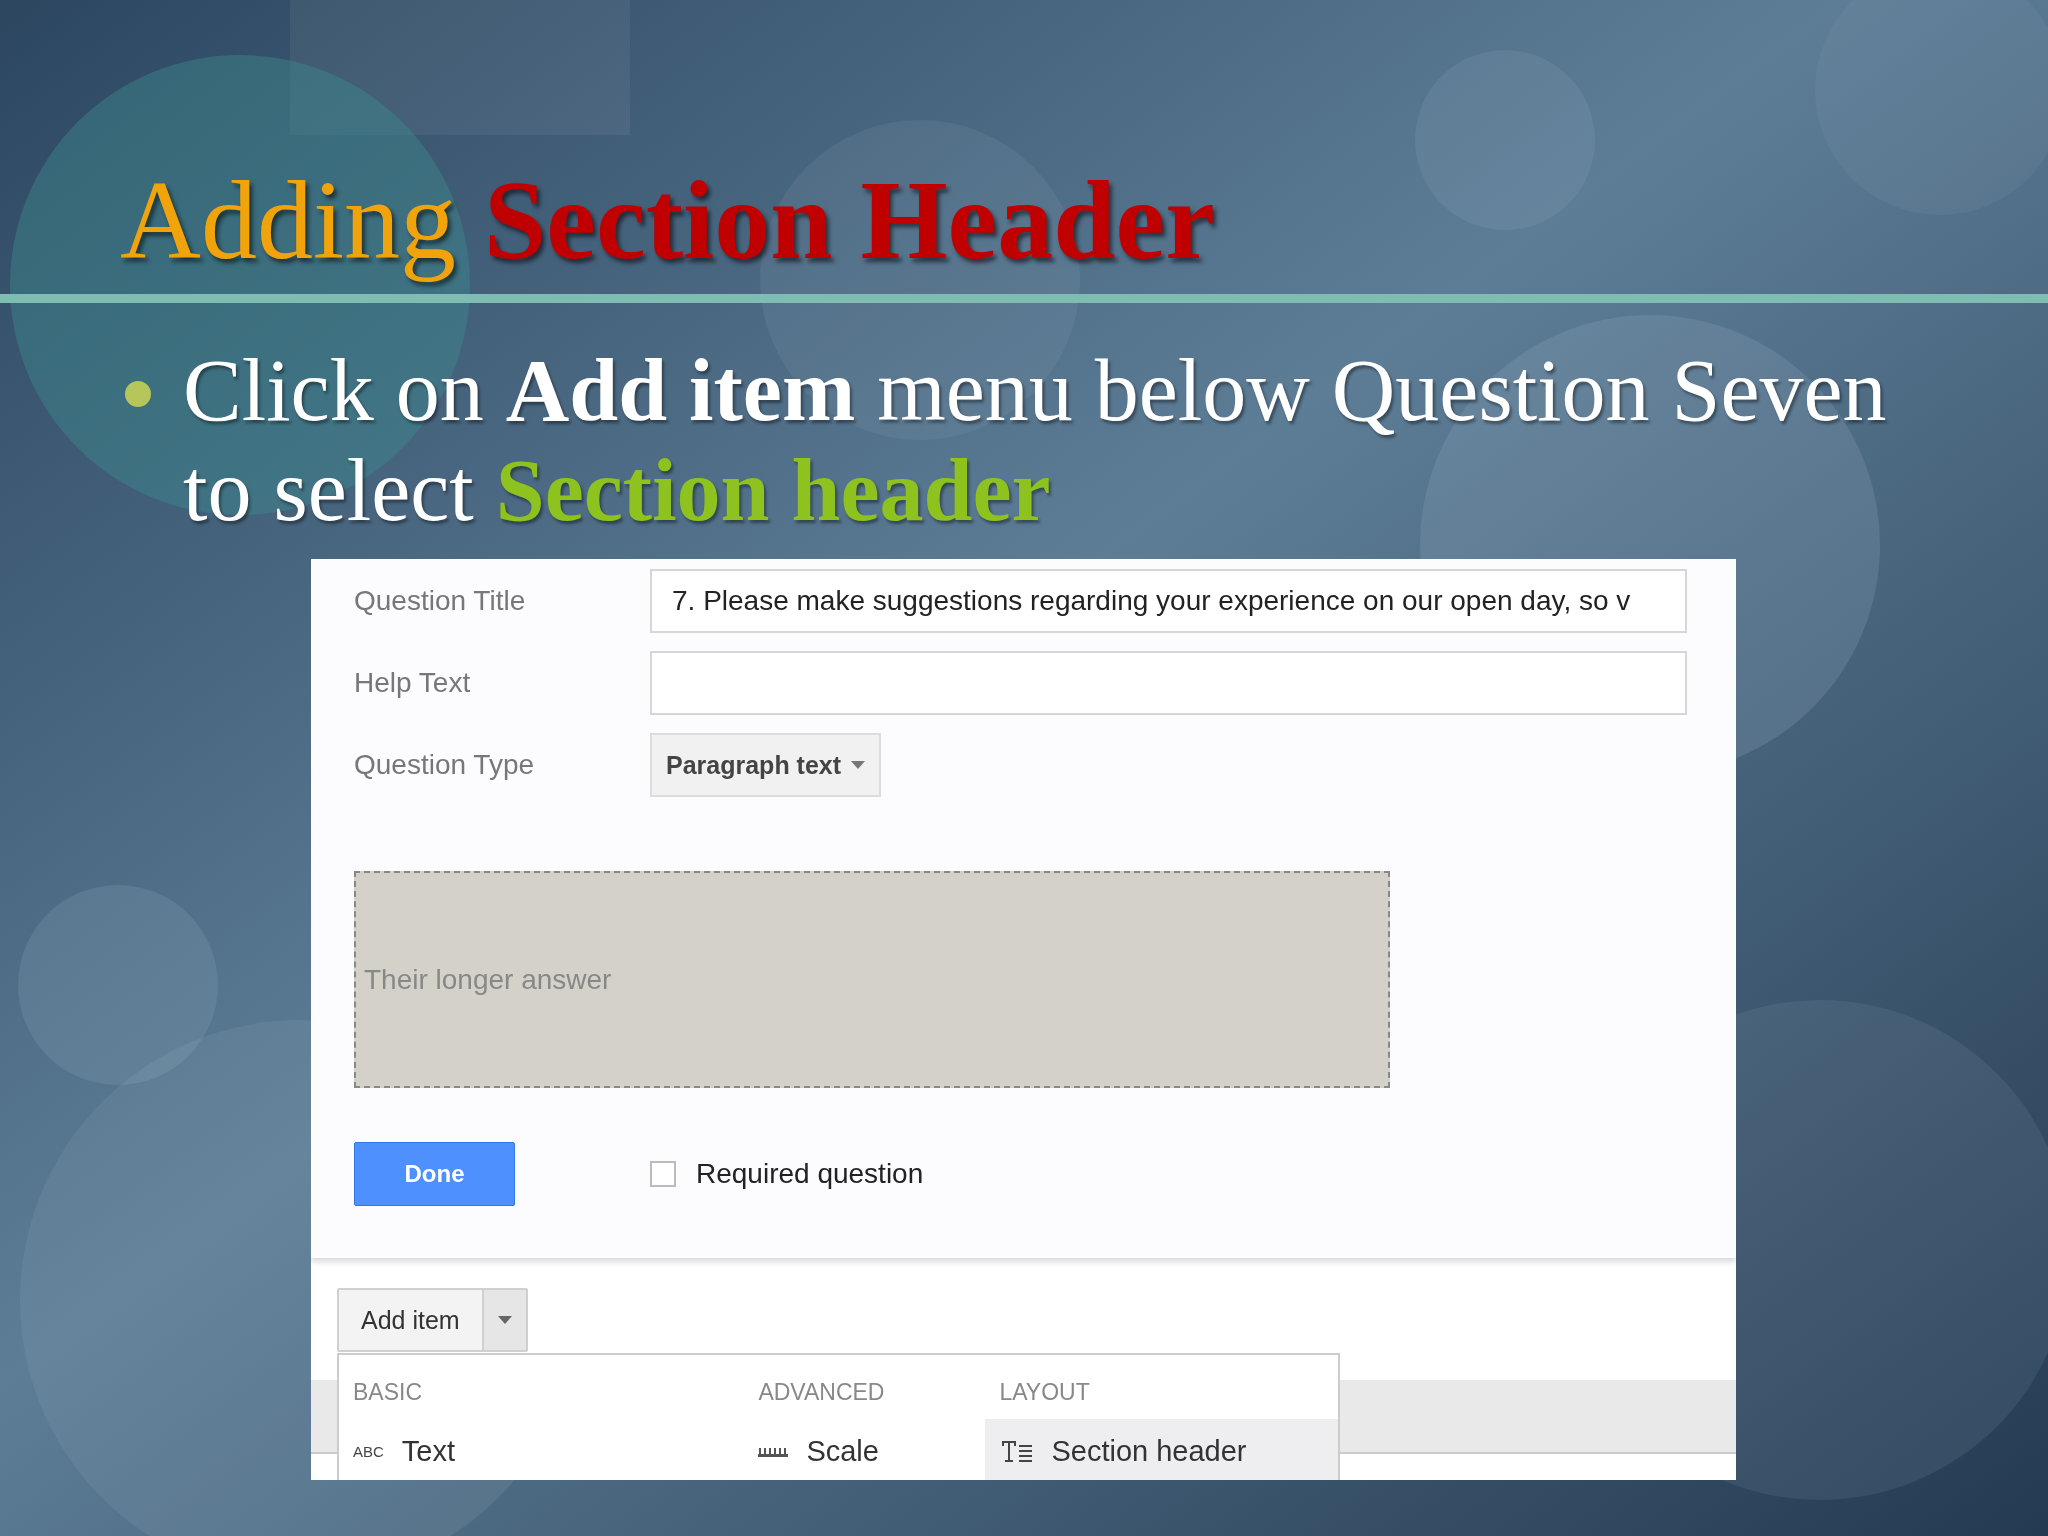 This screenshot has height=1536, width=2048. Describe the element at coordinates (663, 1174) in the screenshot. I see `required-checkbox` at that location.